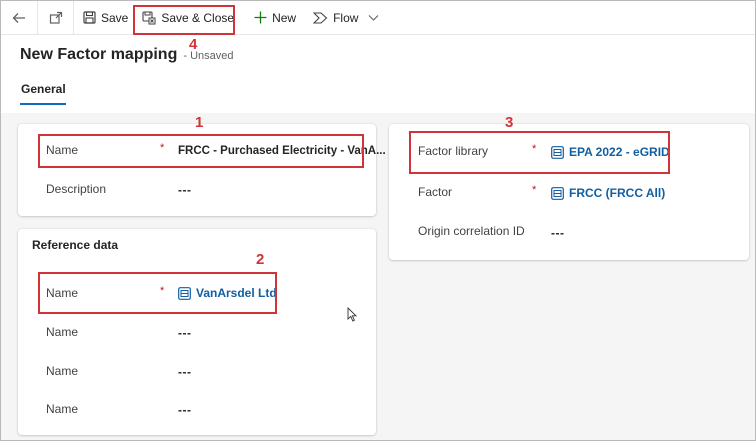 The width and height of the screenshot is (756, 441). What do you see at coordinates (471, 231) in the screenshot?
I see `origin-correlation-id-label: Origin correlation ID` at bounding box center [471, 231].